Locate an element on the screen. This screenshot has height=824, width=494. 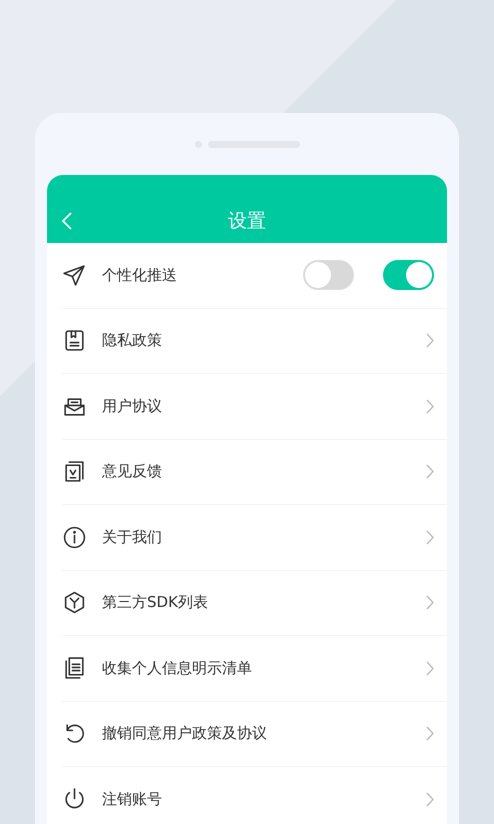
setting-label: 收集个人信息明示清单 is located at coordinates (264, 668).